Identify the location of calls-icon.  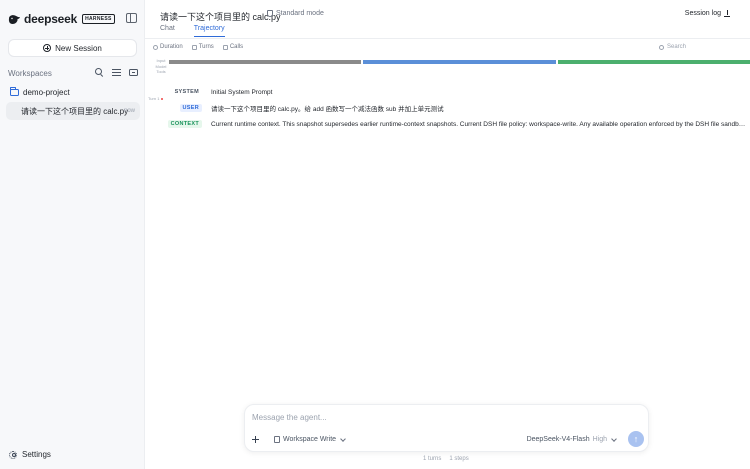
(225, 47).